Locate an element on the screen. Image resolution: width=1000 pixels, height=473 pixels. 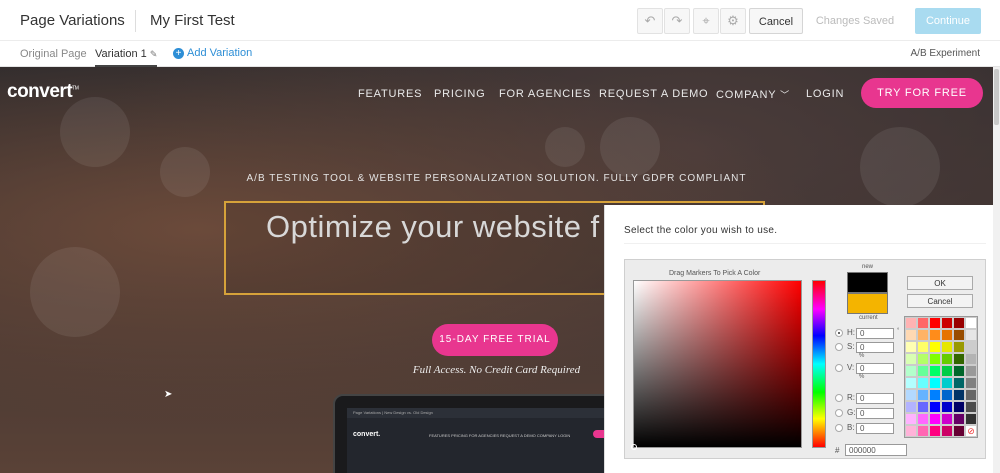
saturation-value-map is located at coordinates (716, 365).